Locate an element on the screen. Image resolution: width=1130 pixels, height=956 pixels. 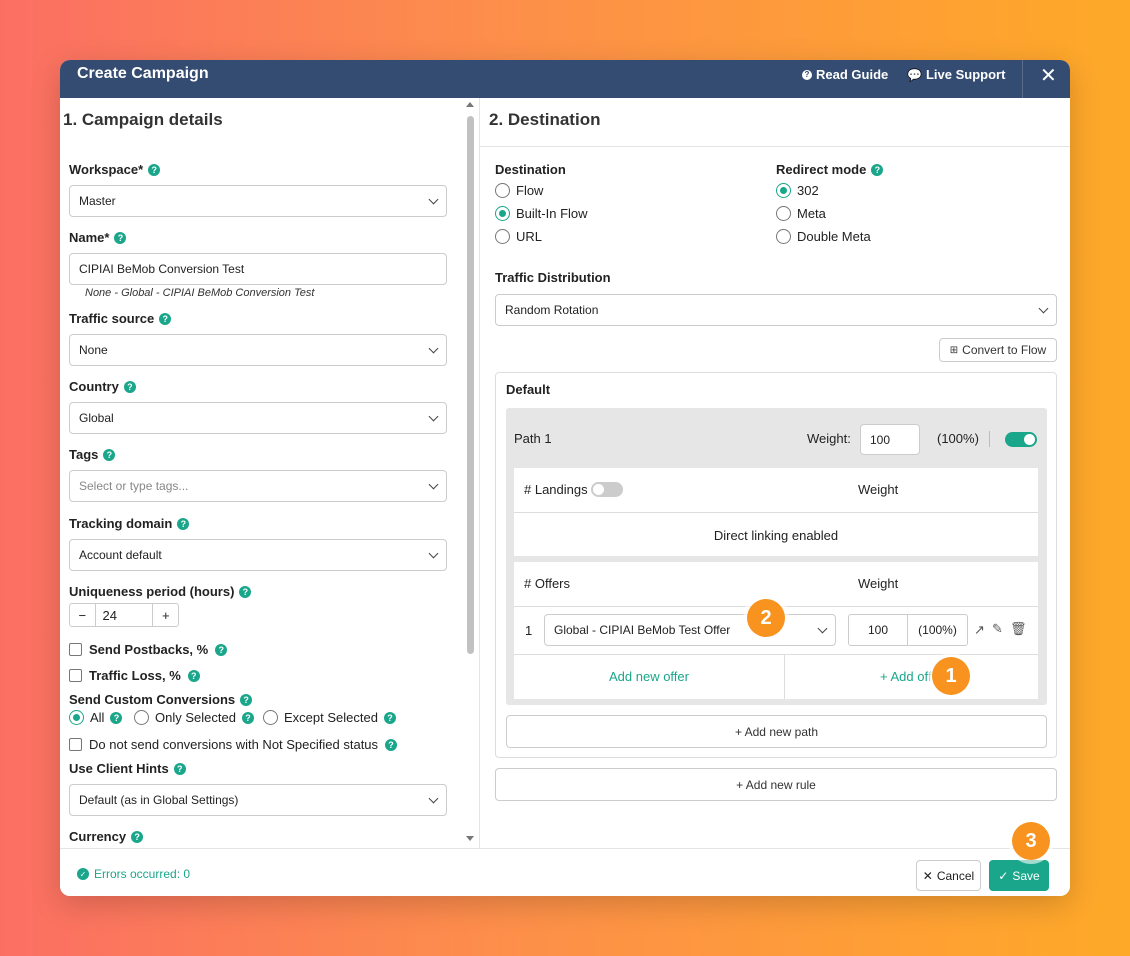
name-input: CIPIAI BeMob Conversion Test is located at coordinates (258, 269).